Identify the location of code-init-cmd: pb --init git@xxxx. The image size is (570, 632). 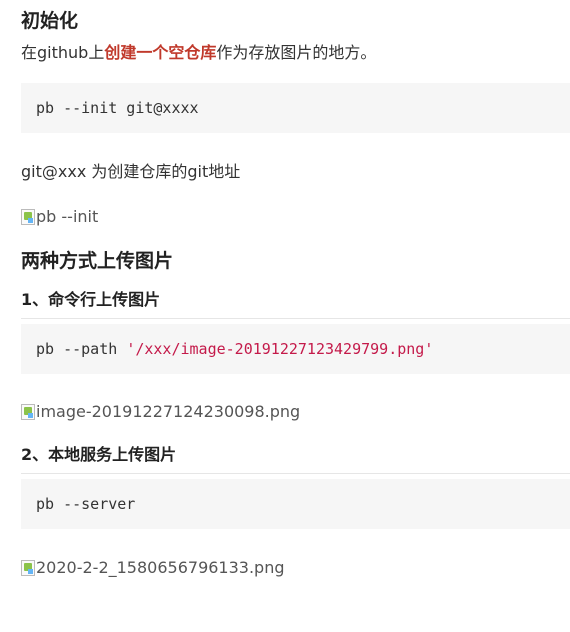
(117, 108).